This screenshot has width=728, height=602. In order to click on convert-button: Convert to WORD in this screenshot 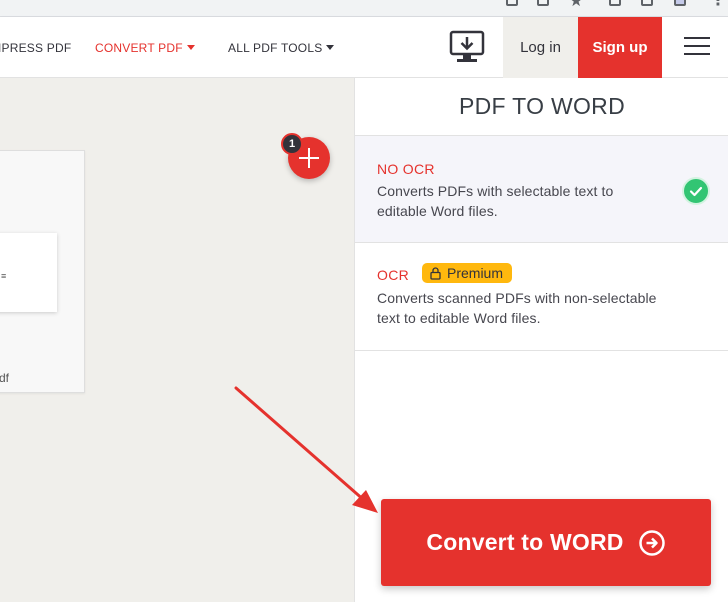, I will do `click(546, 542)`.